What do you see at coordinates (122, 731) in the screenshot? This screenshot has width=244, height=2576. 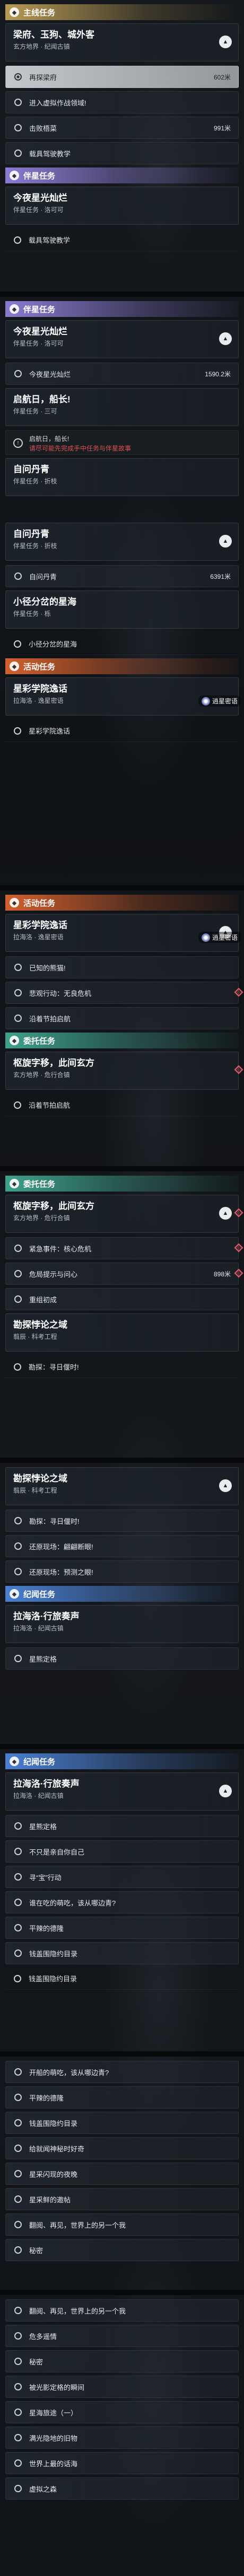 I see `objective-row-faded: 星彩学院逸话` at bounding box center [122, 731].